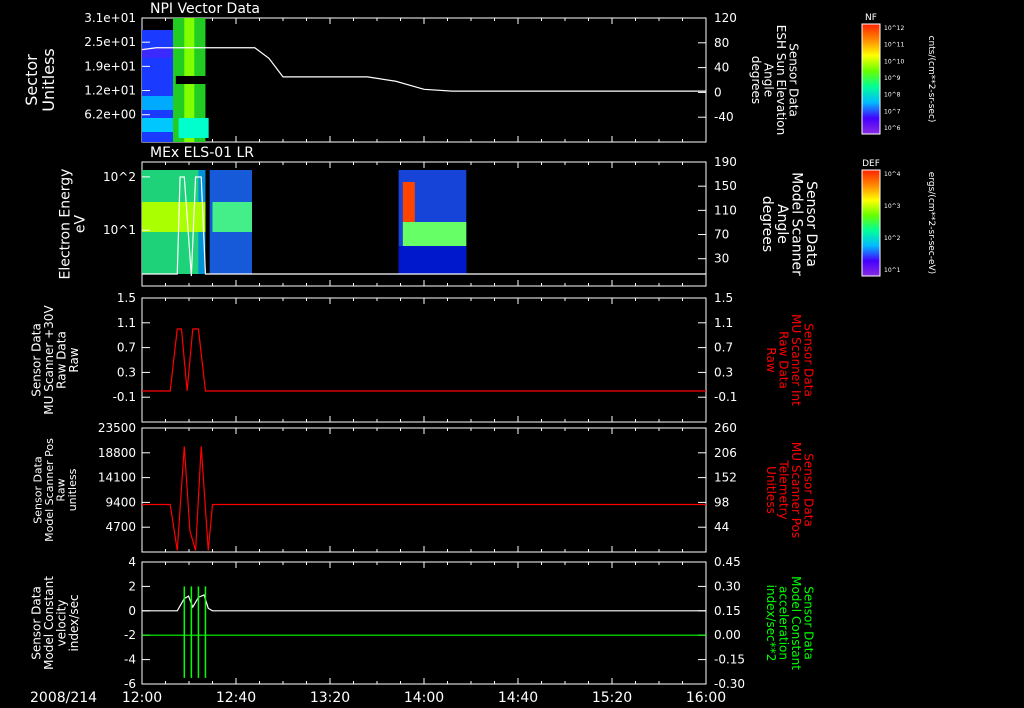 The image size is (1024, 708). What do you see at coordinates (330, 698) in the screenshot?
I see `time-tick-label: 13:20` at bounding box center [330, 698].